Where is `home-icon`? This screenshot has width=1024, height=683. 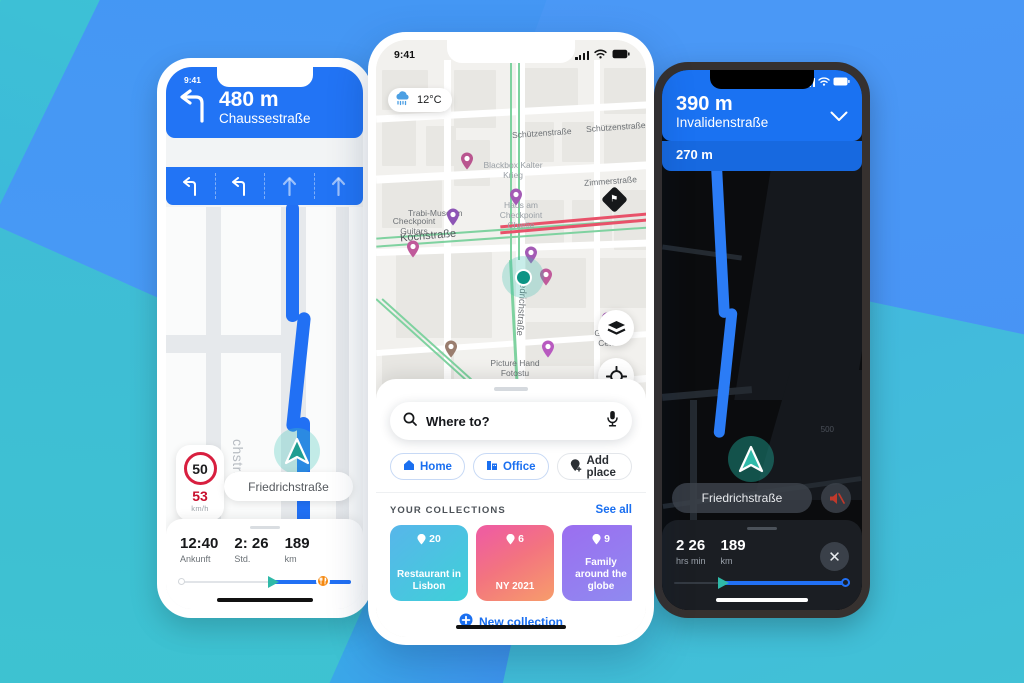
home-icon is located at coordinates (409, 466).